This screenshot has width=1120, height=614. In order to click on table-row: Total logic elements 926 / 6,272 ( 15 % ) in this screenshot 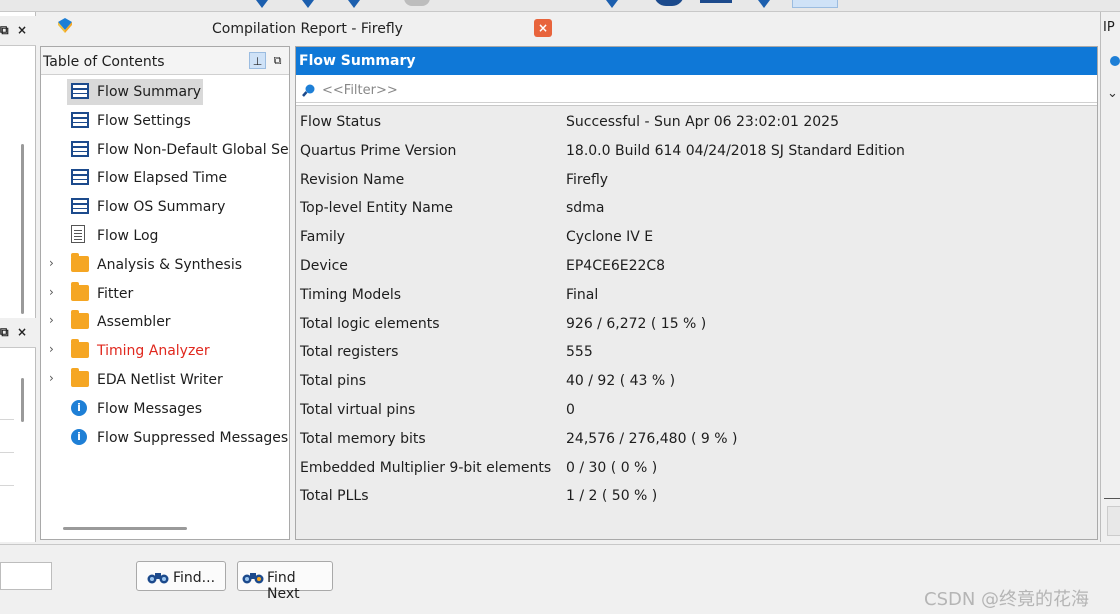, I will do `click(696, 322)`.